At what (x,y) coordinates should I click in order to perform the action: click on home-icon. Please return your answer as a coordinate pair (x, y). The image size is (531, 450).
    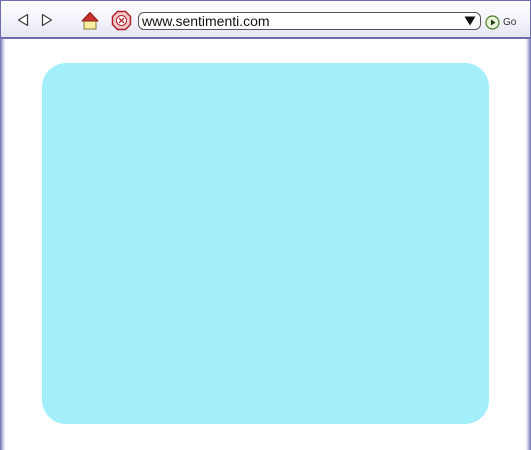
    Looking at the image, I should click on (90, 21).